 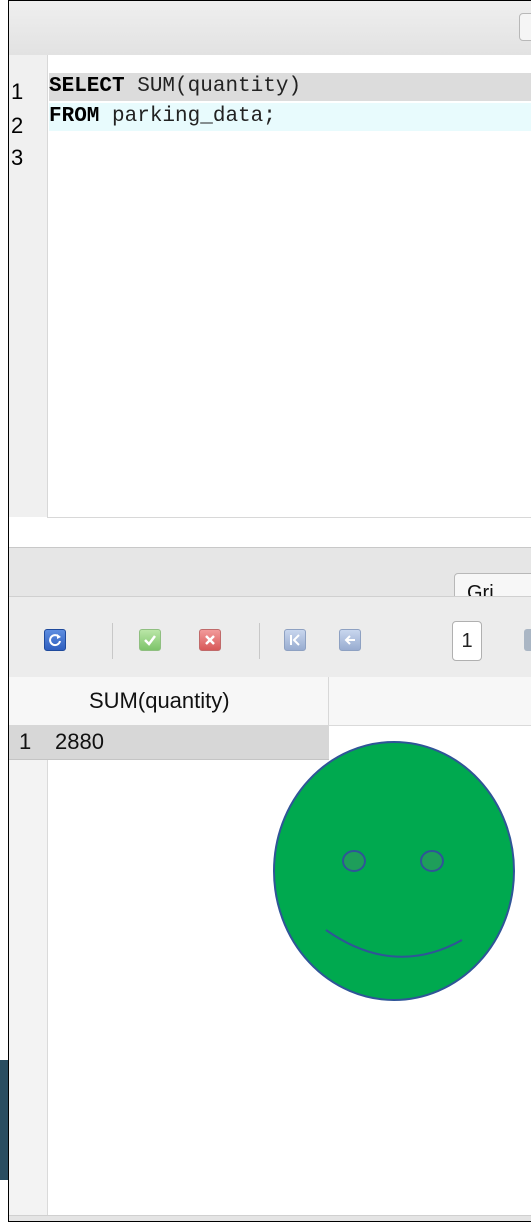 I want to click on smiley-right-eye, so click(x=432, y=861).